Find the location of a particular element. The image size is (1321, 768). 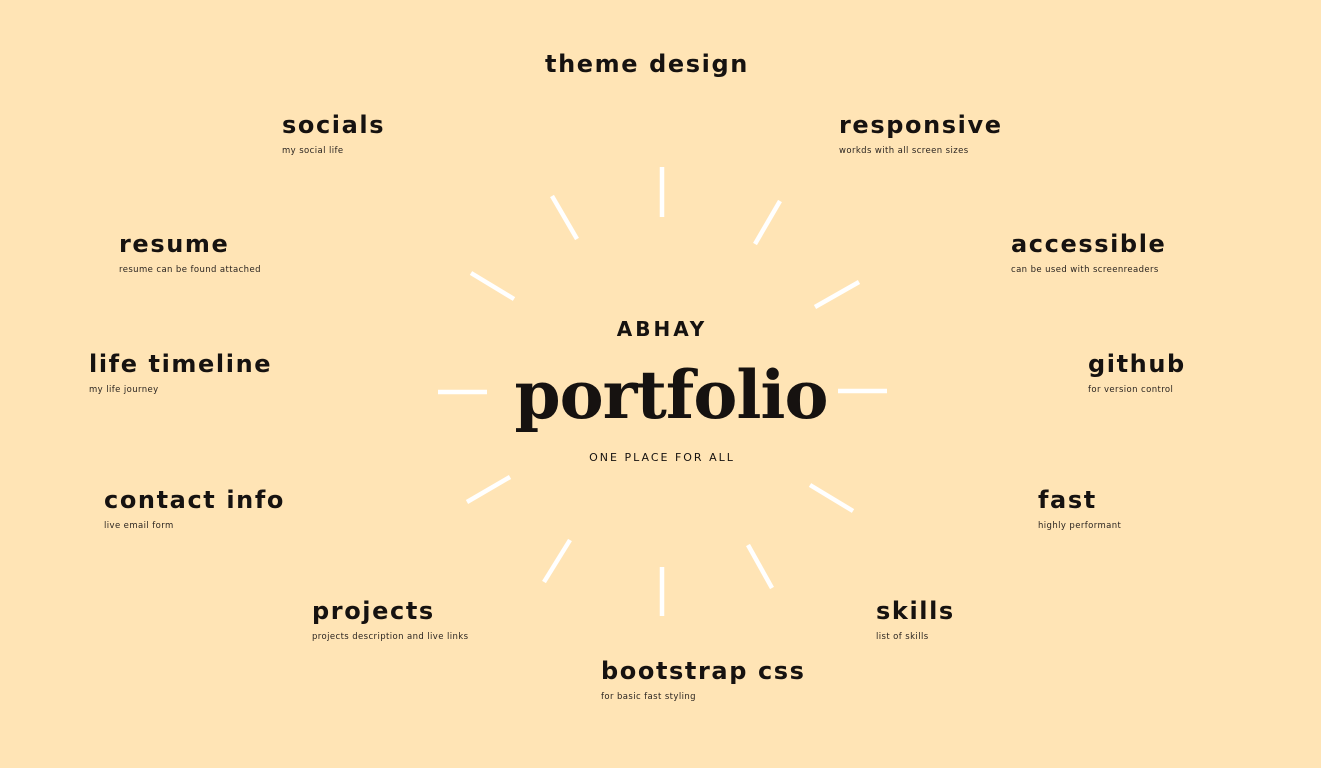

feature-description: live email form is located at coordinates (139, 526).